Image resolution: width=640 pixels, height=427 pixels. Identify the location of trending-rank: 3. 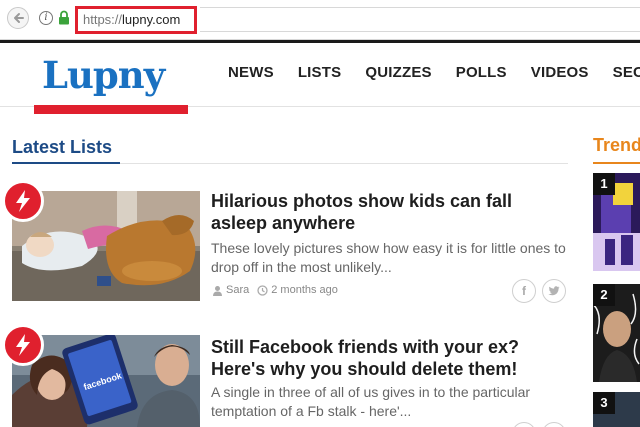
(604, 403).